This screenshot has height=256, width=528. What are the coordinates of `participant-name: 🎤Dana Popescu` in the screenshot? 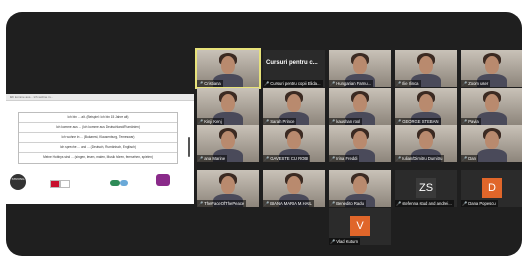 It's located at (479, 203).